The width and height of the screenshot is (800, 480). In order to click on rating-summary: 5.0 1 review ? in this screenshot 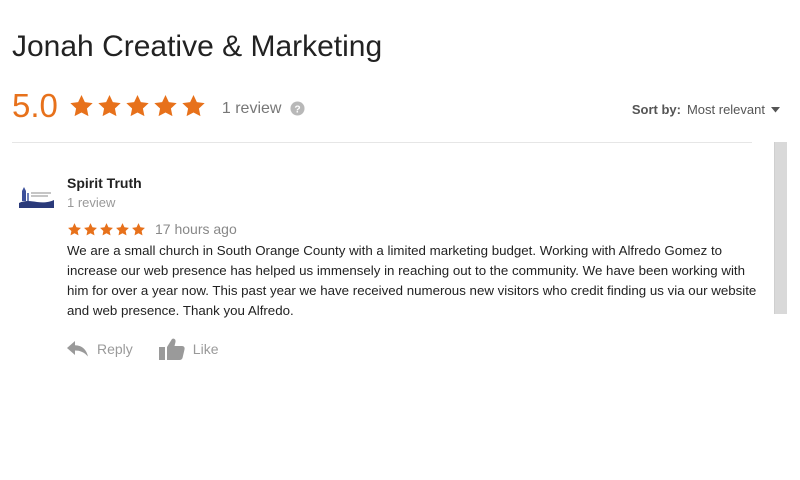, I will do `click(158, 106)`.